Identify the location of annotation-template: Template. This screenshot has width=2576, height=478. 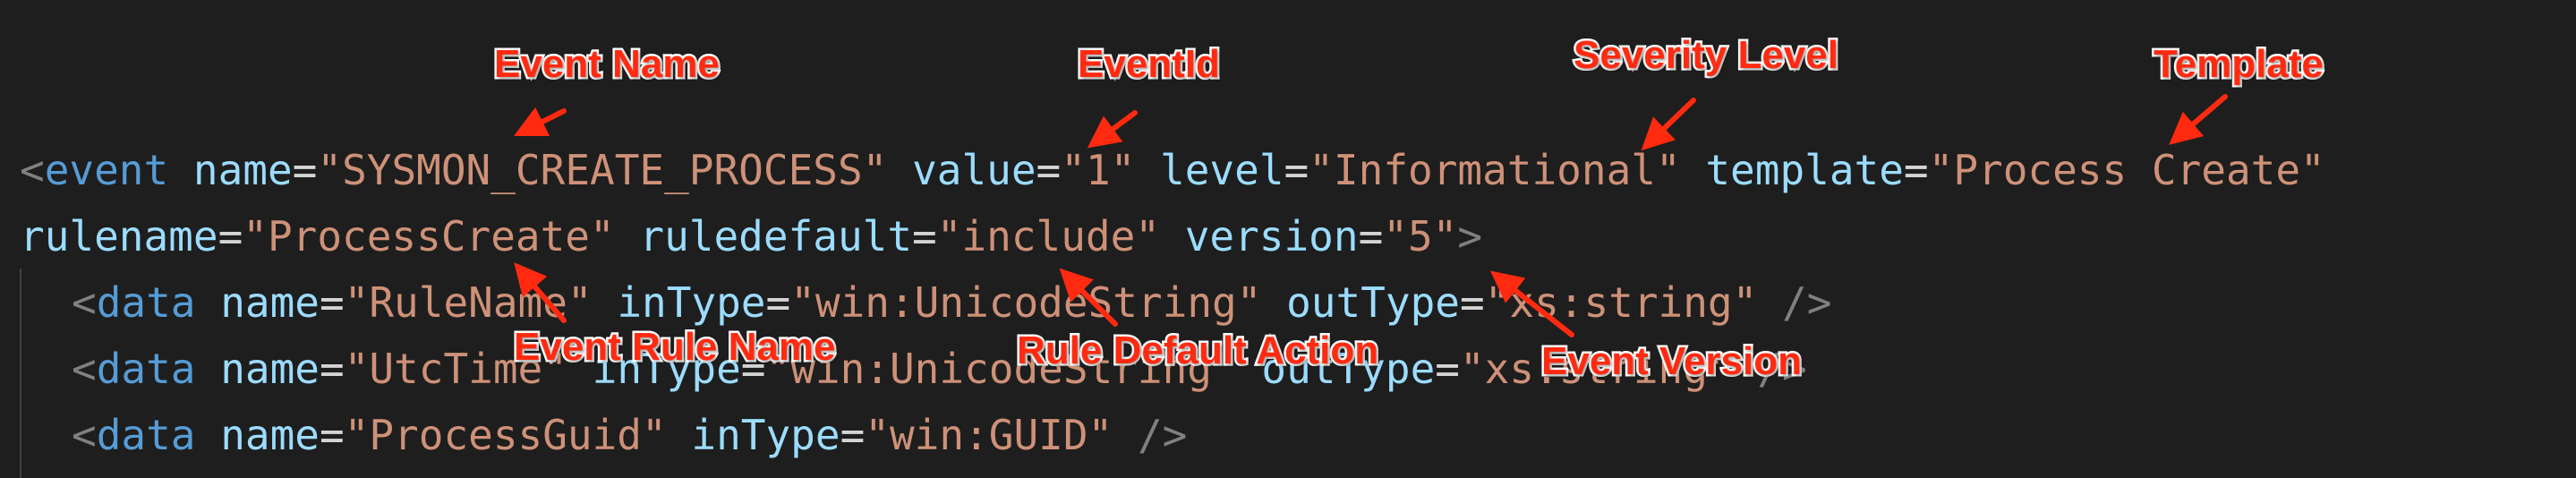
(2239, 64).